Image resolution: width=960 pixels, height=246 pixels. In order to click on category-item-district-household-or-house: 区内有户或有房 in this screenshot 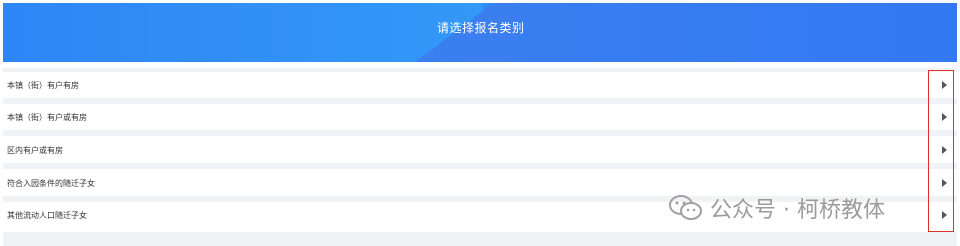, I will do `click(480, 150)`.